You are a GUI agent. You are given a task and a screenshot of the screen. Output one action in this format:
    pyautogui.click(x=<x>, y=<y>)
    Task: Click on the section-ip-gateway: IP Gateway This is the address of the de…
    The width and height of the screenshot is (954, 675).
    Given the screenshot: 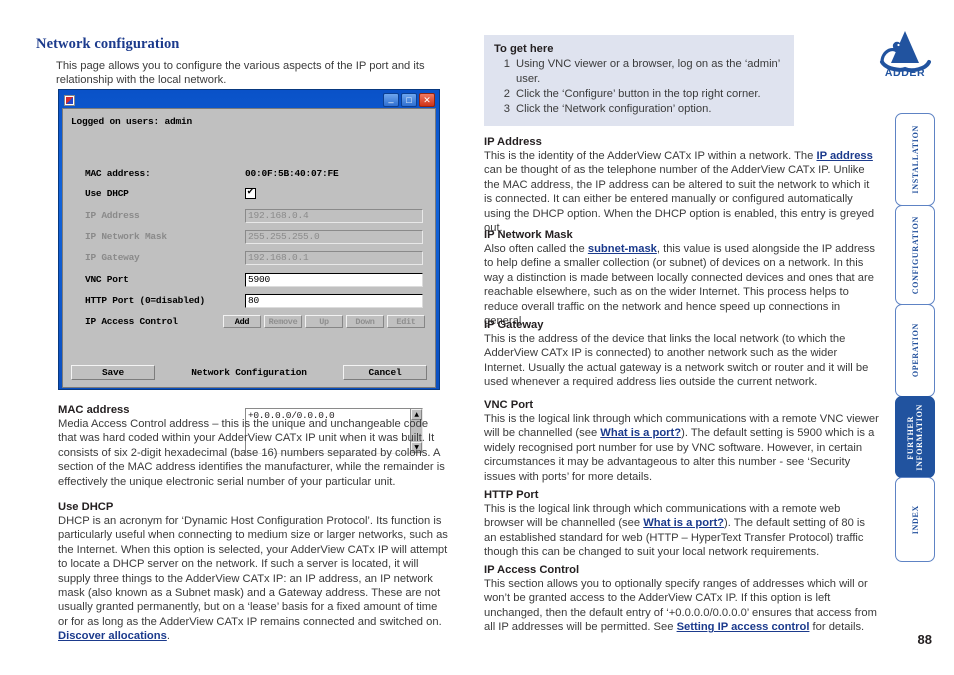 What is the action you would take?
    pyautogui.click(x=682, y=354)
    